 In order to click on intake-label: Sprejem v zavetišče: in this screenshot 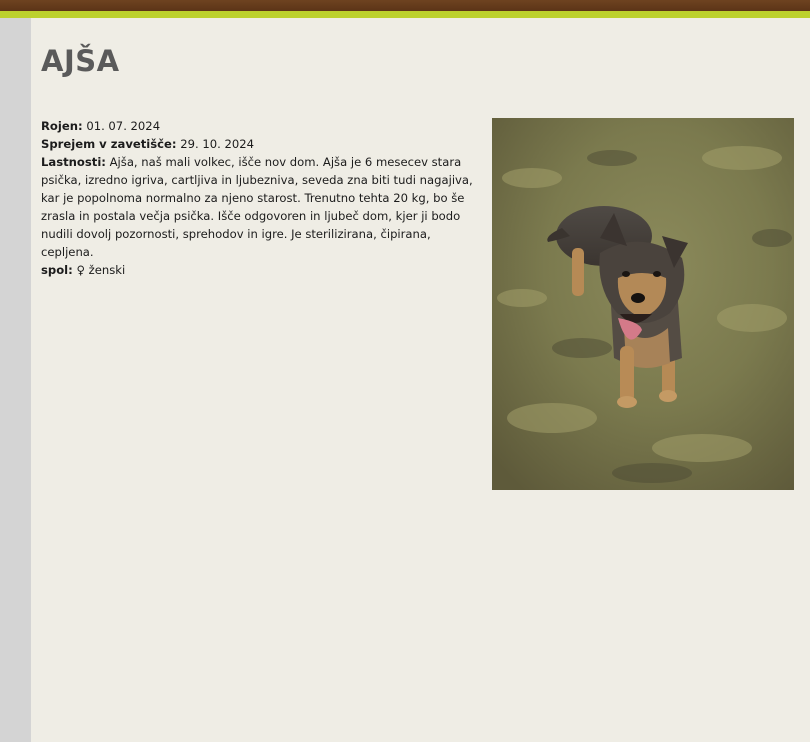, I will do `click(109, 144)`.